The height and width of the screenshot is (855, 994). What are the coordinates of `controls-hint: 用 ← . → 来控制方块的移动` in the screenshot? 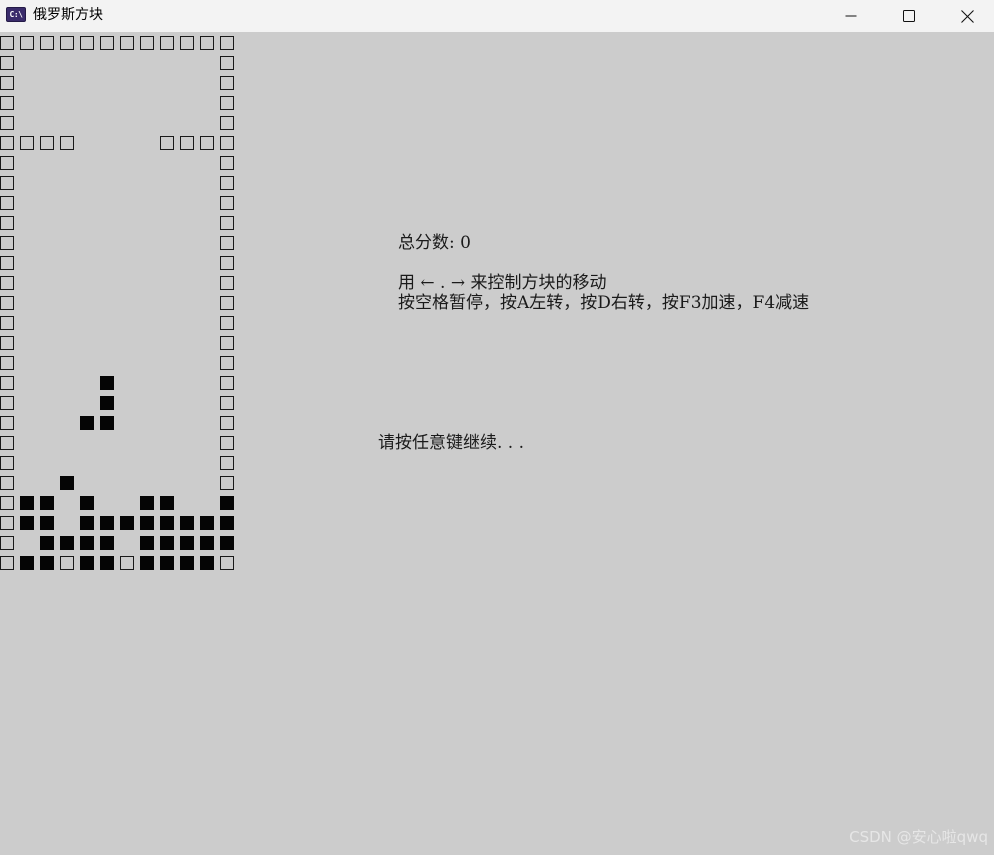 It's located at (502, 283).